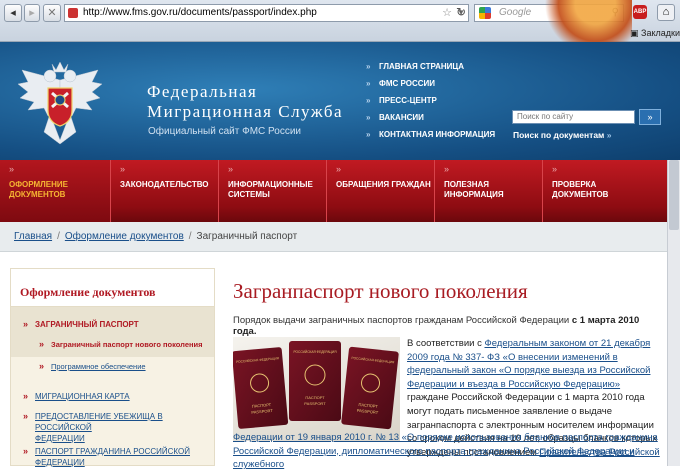  What do you see at coordinates (485, 13) in the screenshot?
I see `google-icon: G` at bounding box center [485, 13].